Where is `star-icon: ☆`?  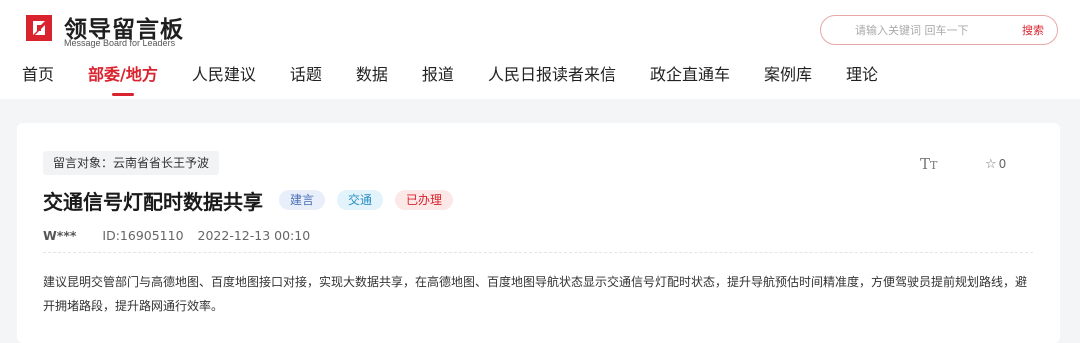
star-icon: ☆ is located at coordinates (991, 164).